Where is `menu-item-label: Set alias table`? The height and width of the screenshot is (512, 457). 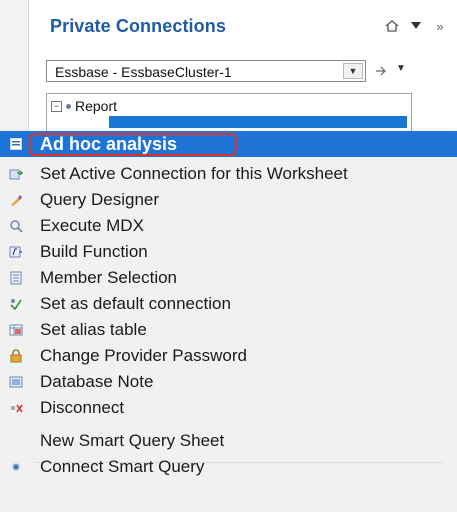
menu-item-label: Set alias table is located at coordinates (93, 329).